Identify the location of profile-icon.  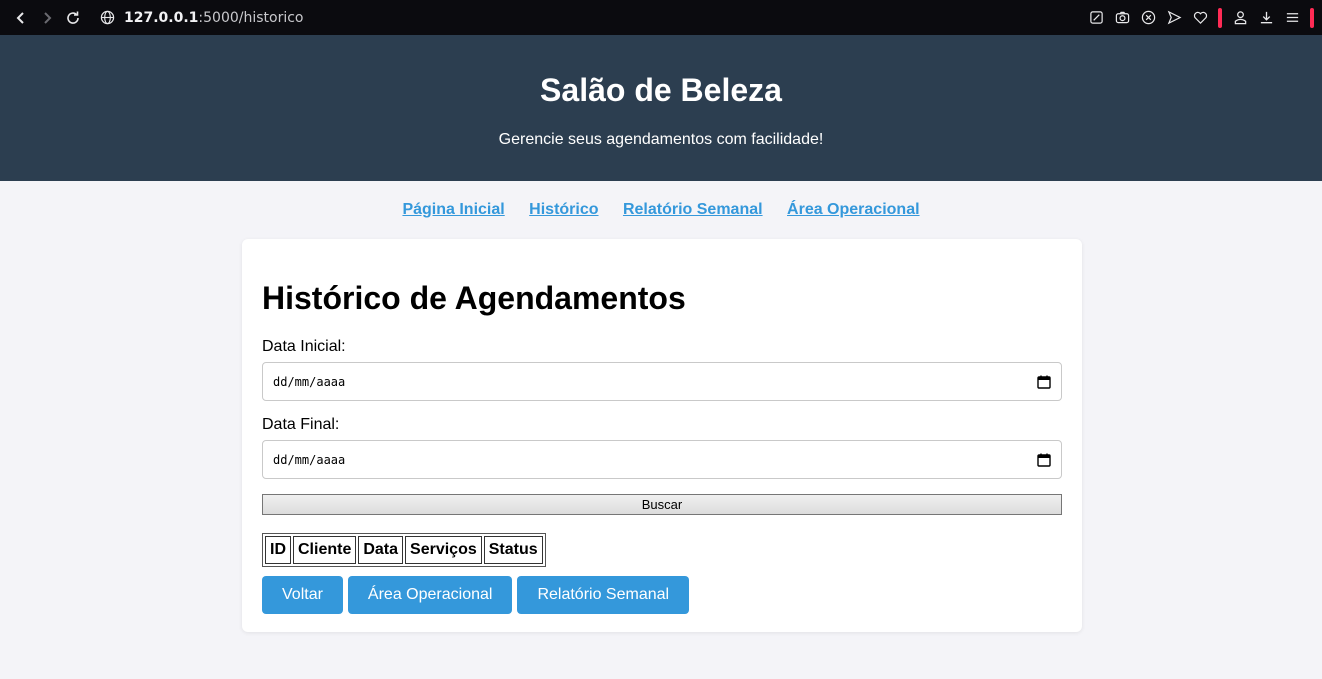
(1240, 18).